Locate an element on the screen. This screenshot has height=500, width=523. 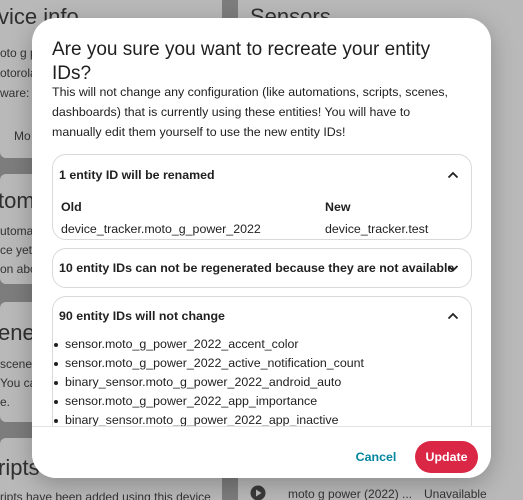
chevron-down-icon is located at coordinates (453, 268).